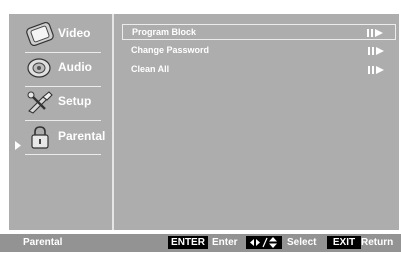 The image size is (401, 253). Describe the element at coordinates (259, 51) in the screenshot. I see `change-password-row: Change Password` at that location.